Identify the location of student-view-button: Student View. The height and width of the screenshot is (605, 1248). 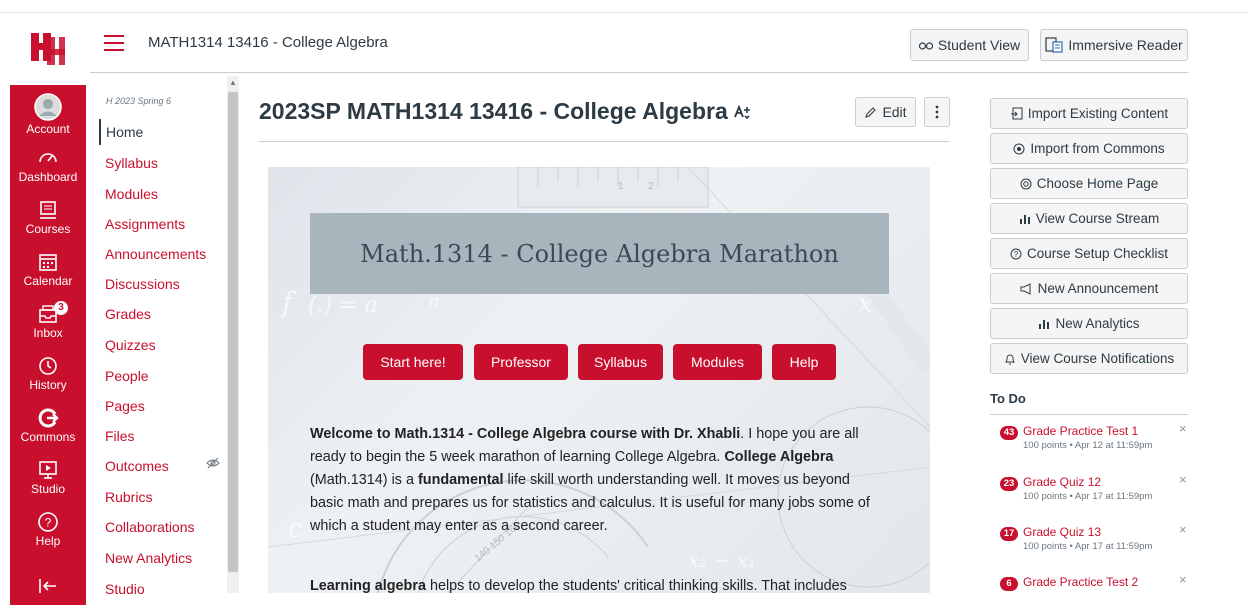
(969, 45).